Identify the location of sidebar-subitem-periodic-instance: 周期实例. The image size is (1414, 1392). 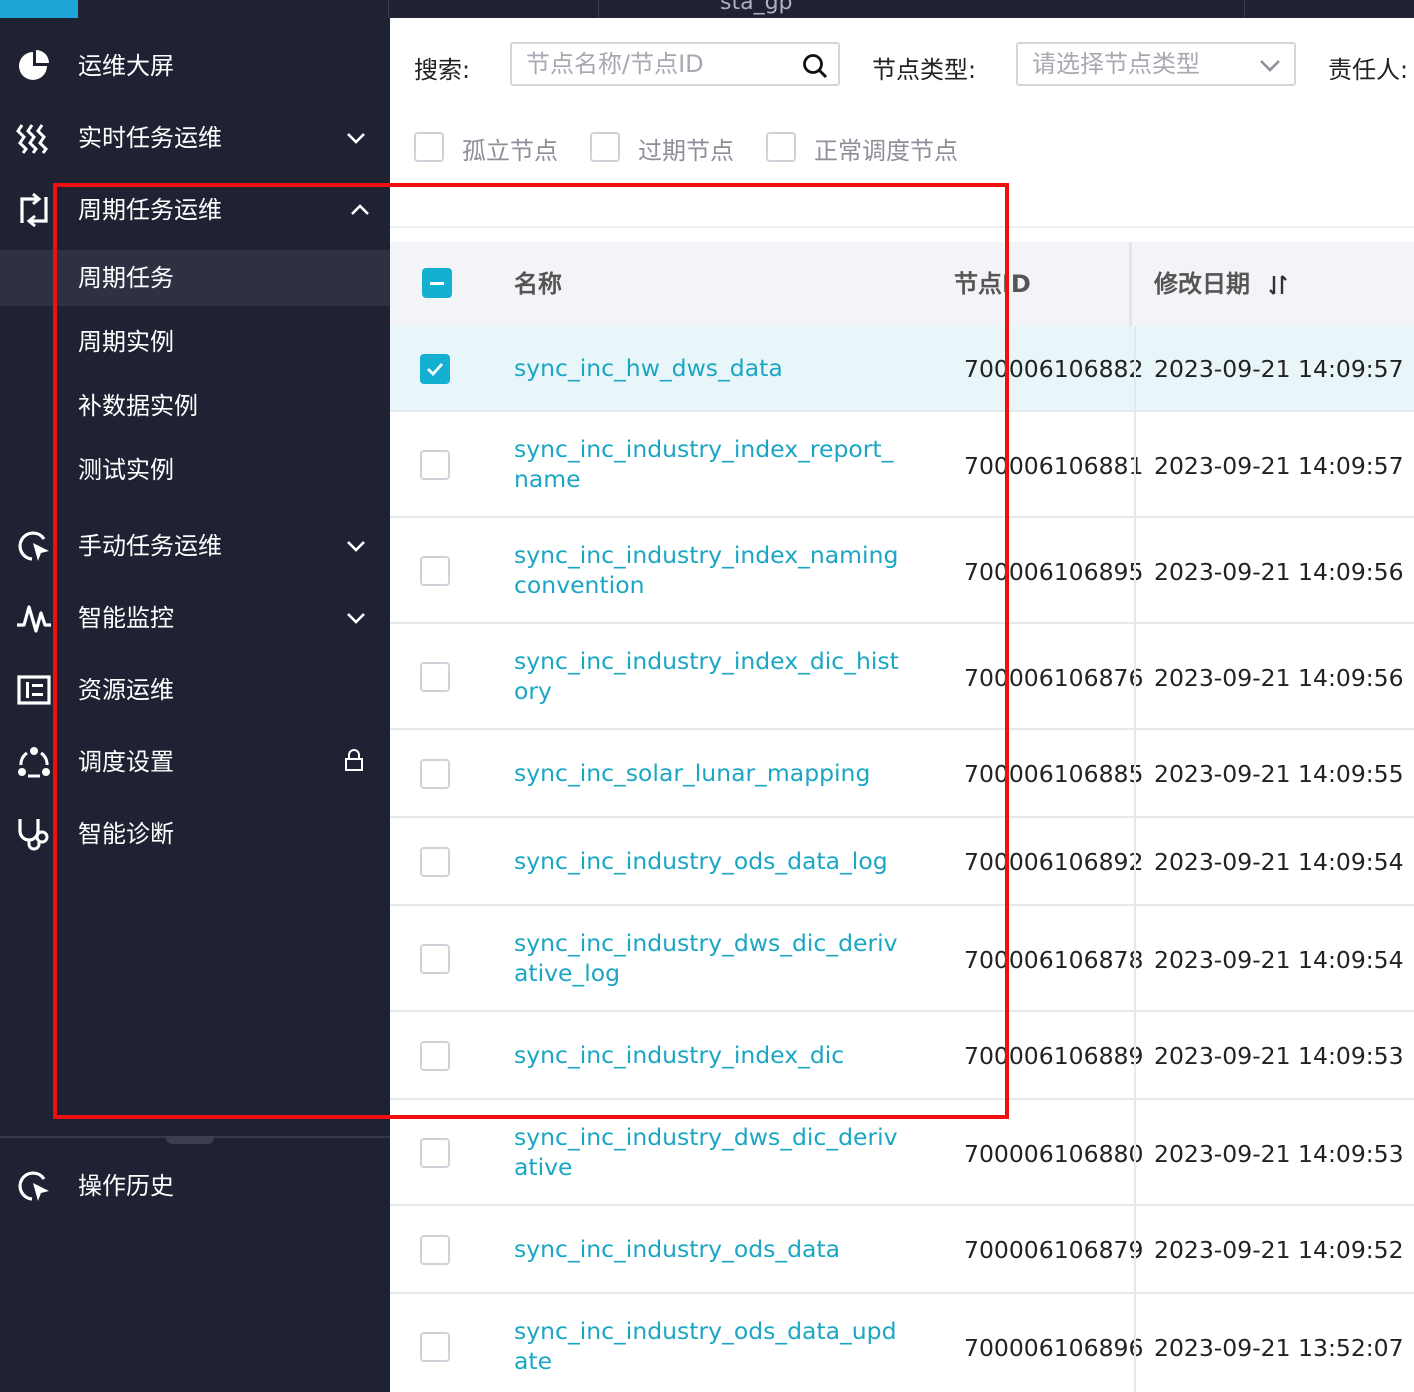
(195, 342).